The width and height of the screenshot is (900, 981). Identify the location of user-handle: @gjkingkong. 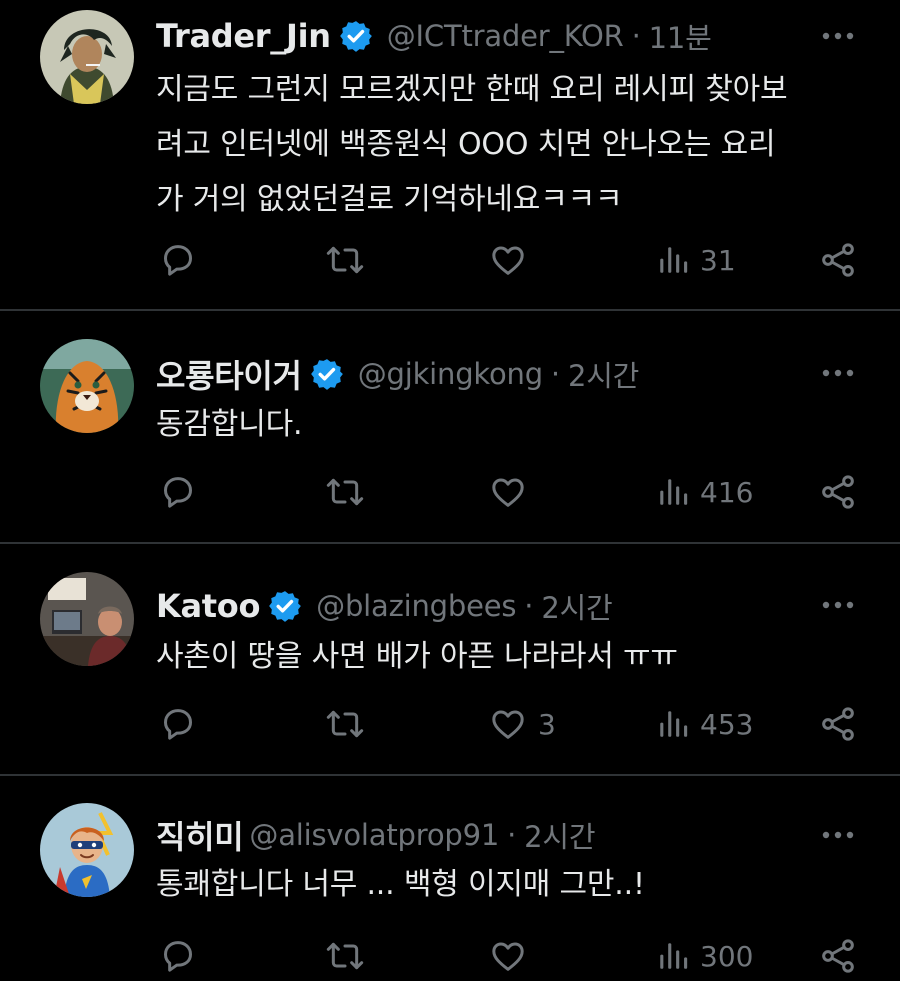
(450, 374).